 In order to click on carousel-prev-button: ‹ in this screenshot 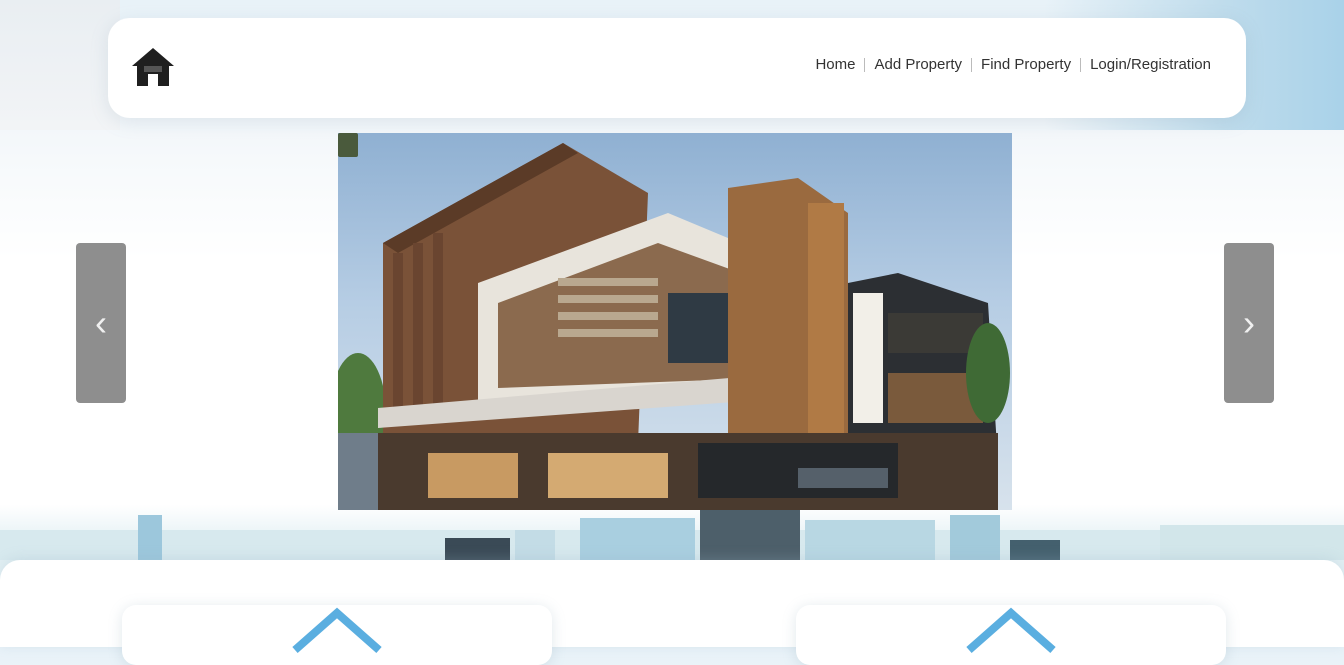, I will do `click(101, 323)`.